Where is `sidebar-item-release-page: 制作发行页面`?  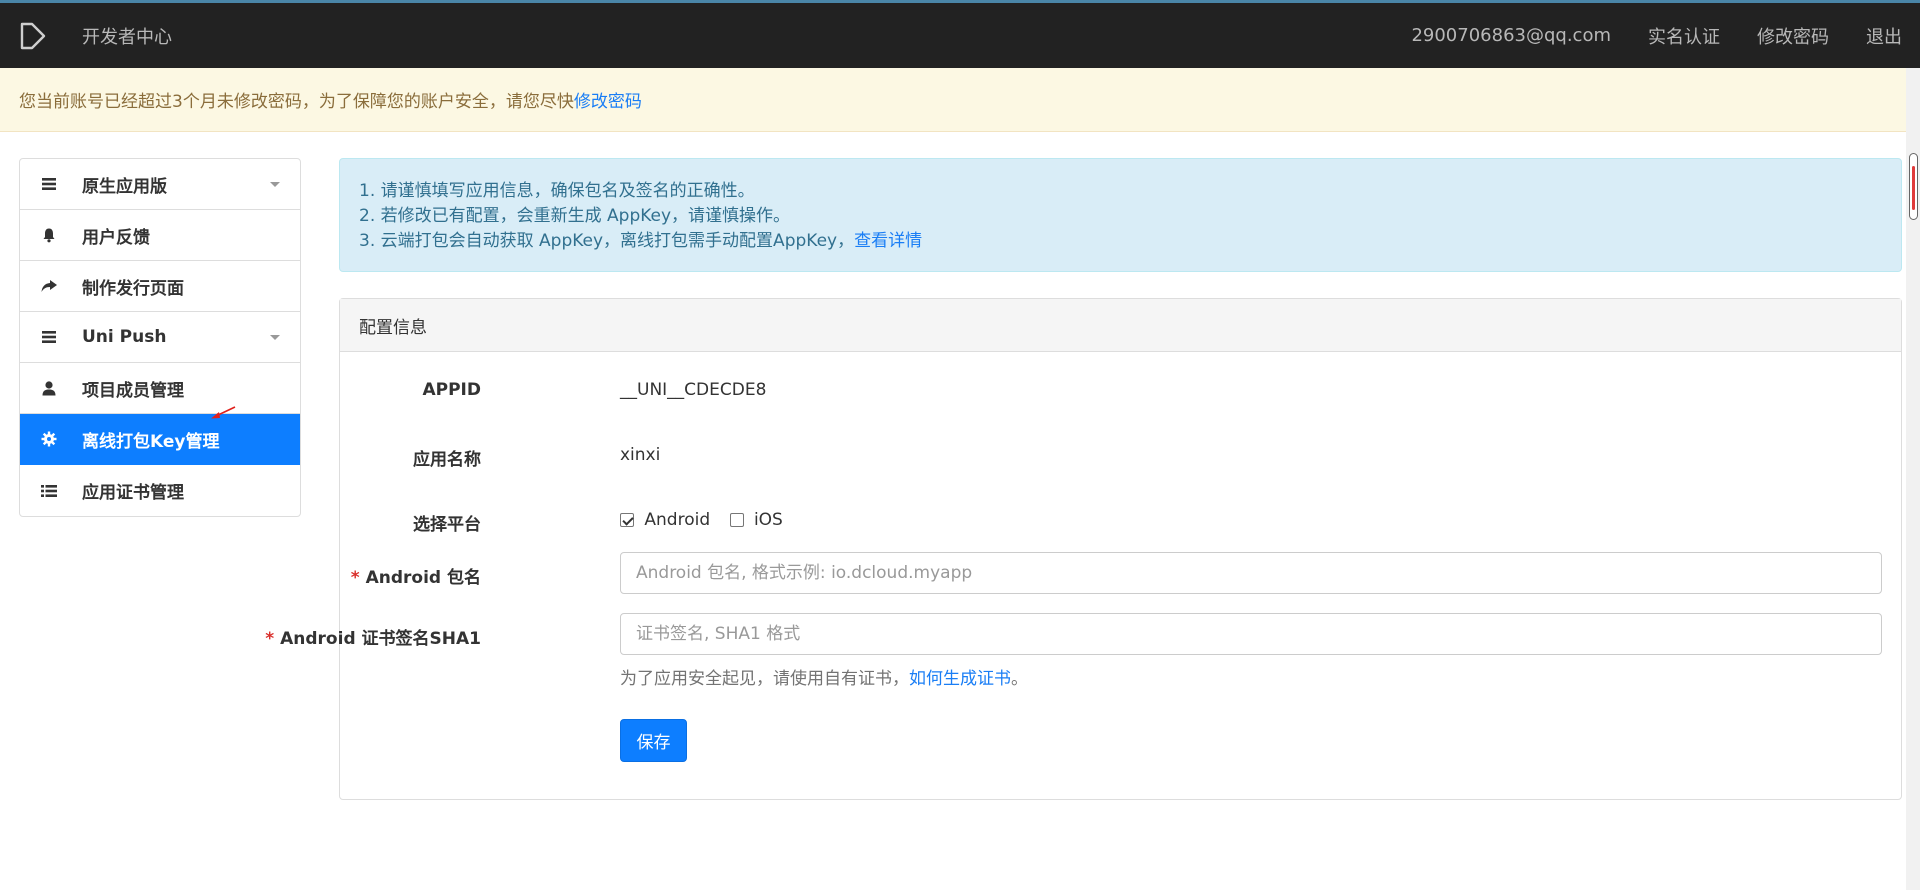 sidebar-item-release-page: 制作发行页面 is located at coordinates (160, 286).